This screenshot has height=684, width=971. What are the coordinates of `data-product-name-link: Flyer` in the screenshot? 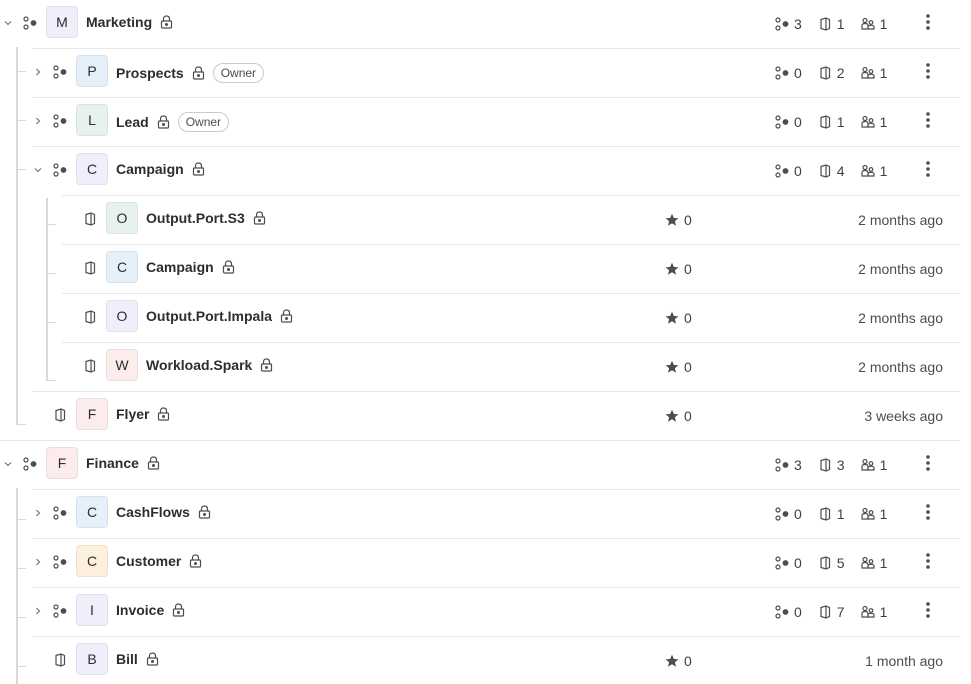 It's located at (132, 414).